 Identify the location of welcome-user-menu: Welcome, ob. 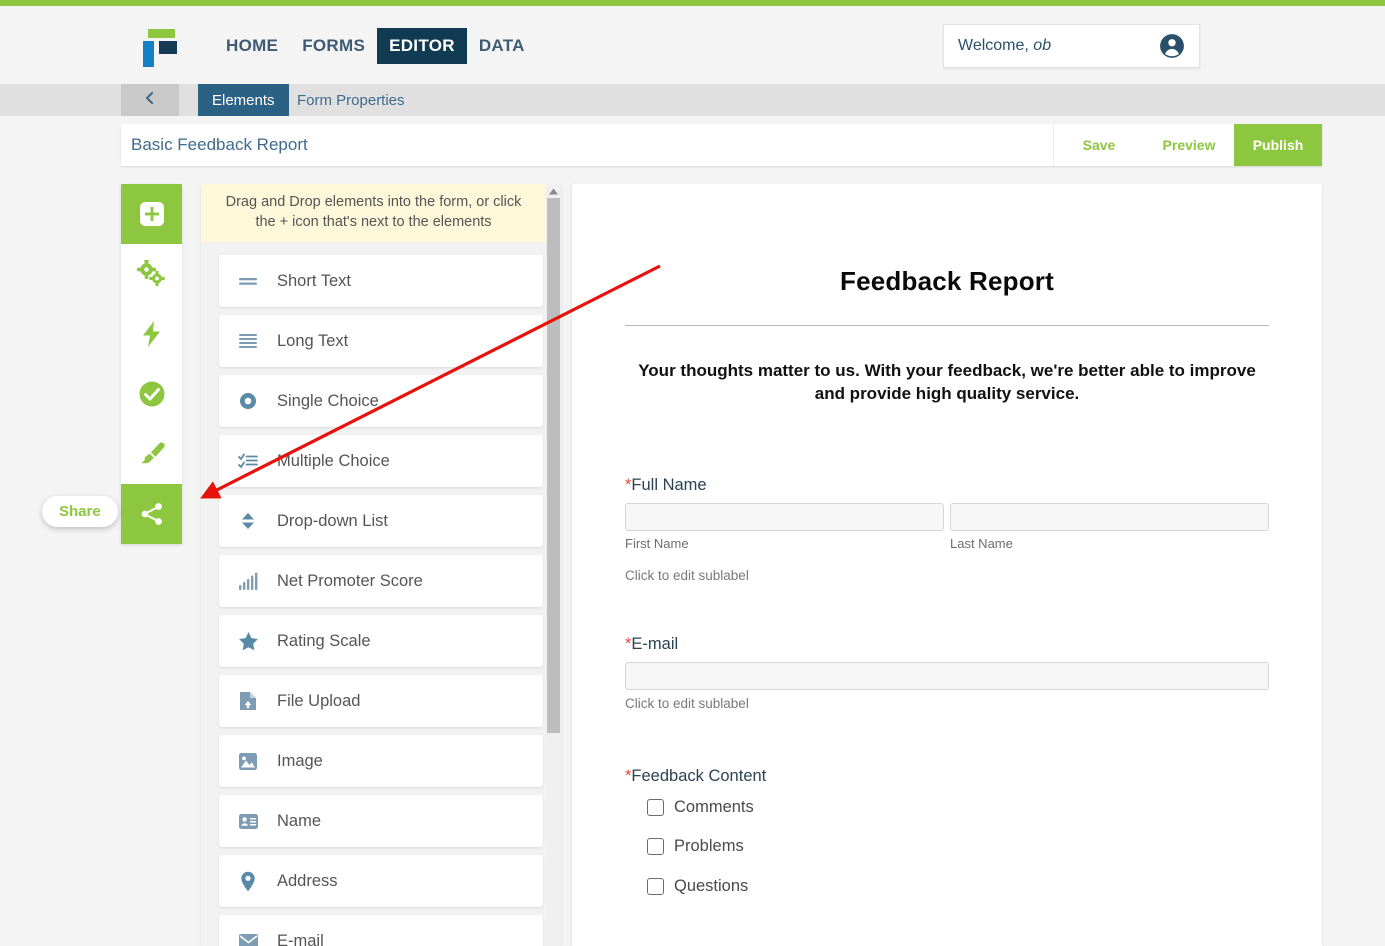
(1071, 46).